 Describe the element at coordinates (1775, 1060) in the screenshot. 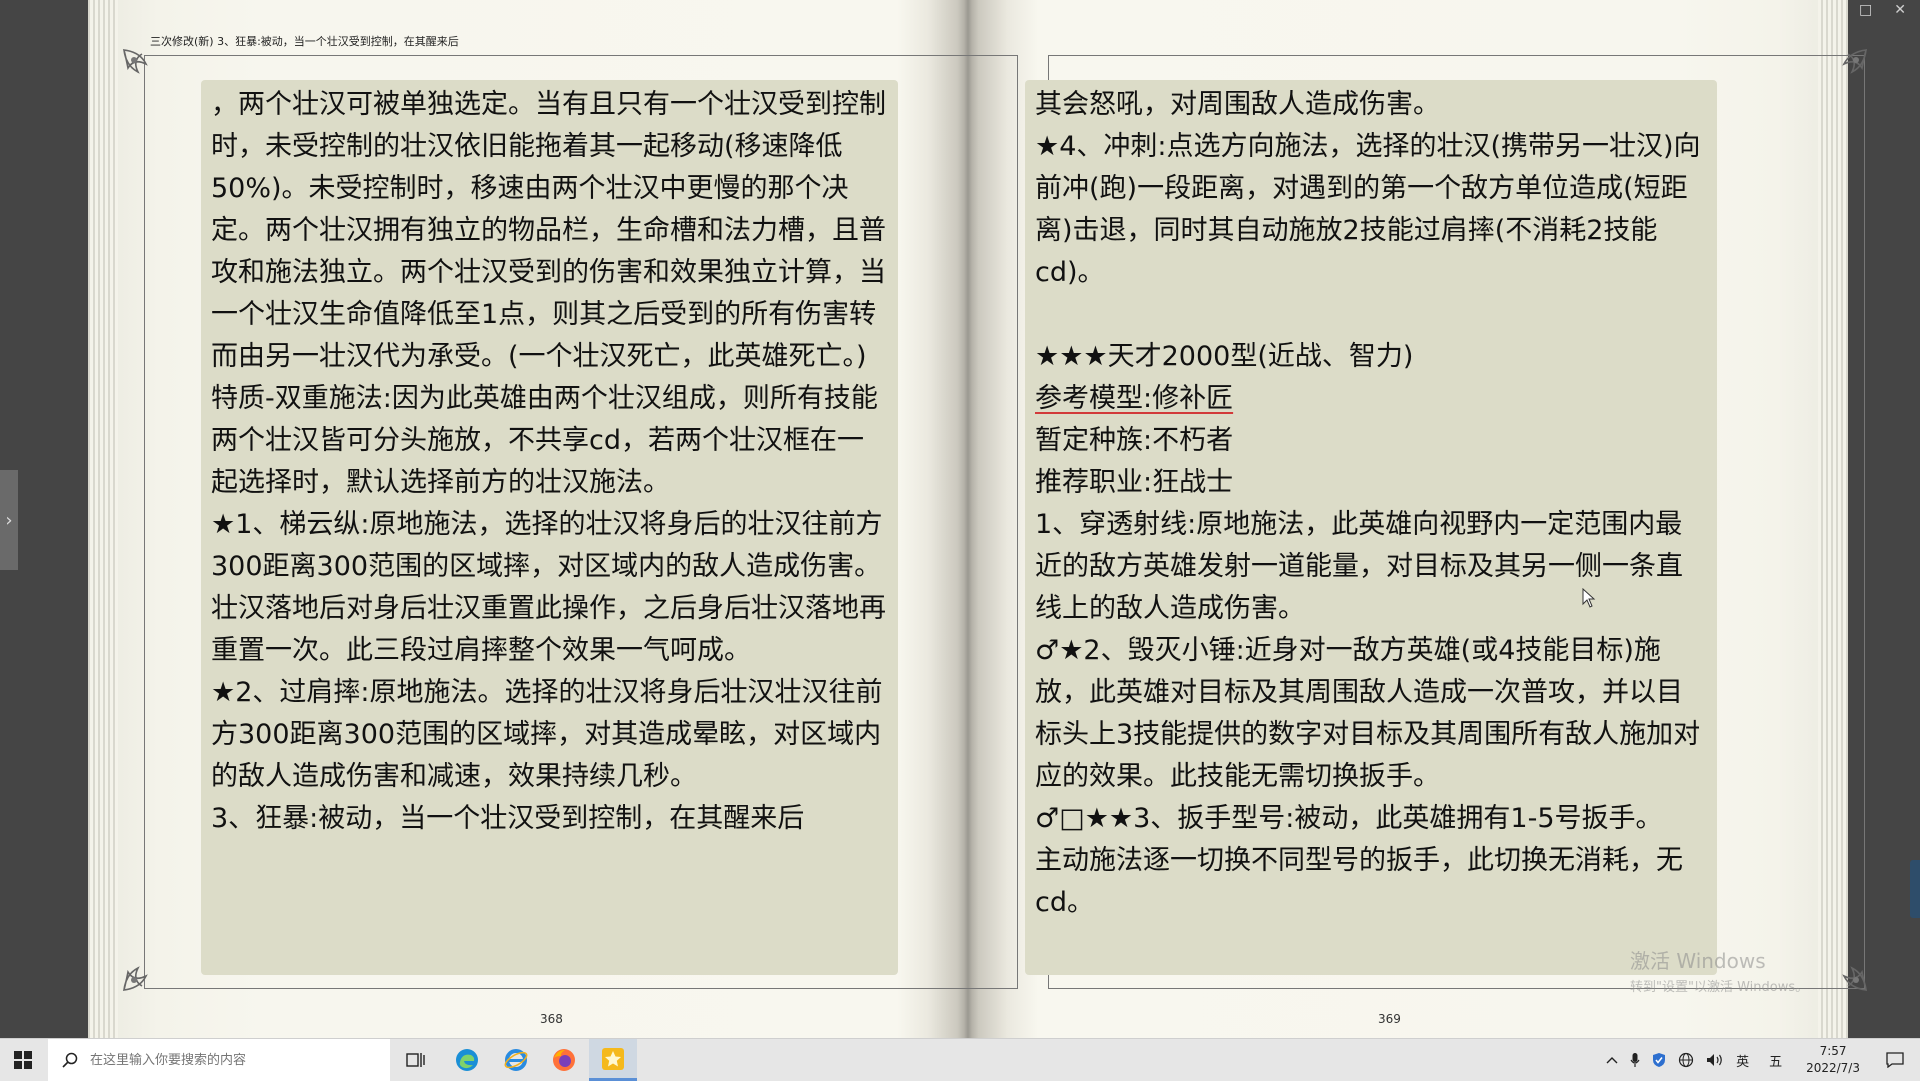

I see `ime-mode-button: 五` at that location.